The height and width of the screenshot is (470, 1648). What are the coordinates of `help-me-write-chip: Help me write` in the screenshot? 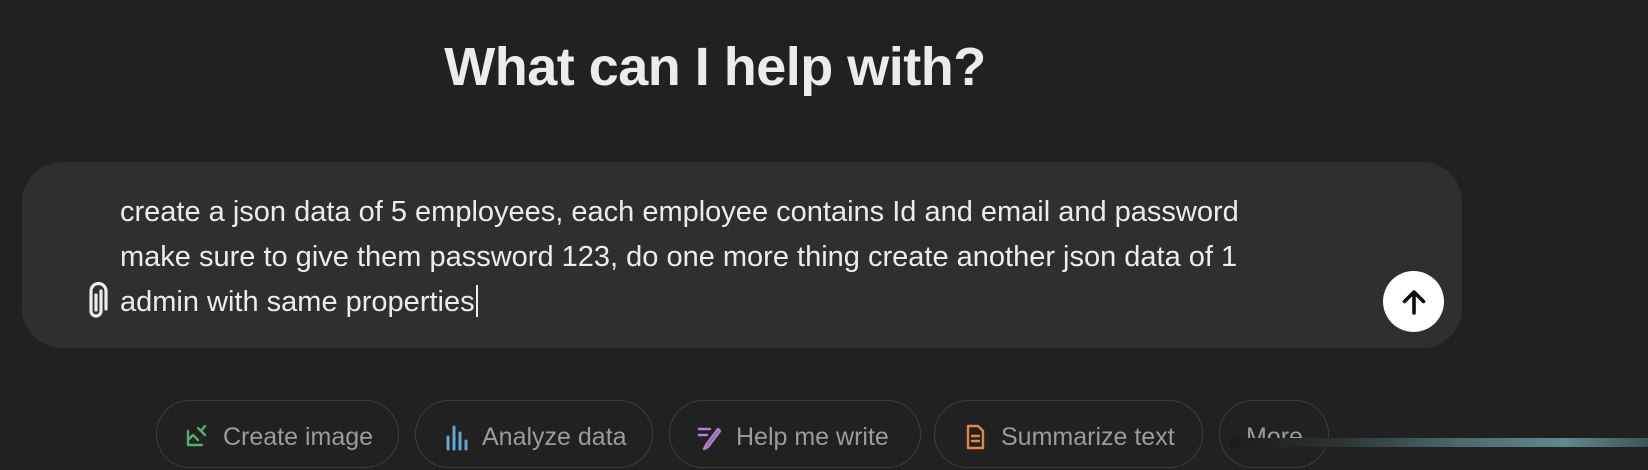 It's located at (795, 434).